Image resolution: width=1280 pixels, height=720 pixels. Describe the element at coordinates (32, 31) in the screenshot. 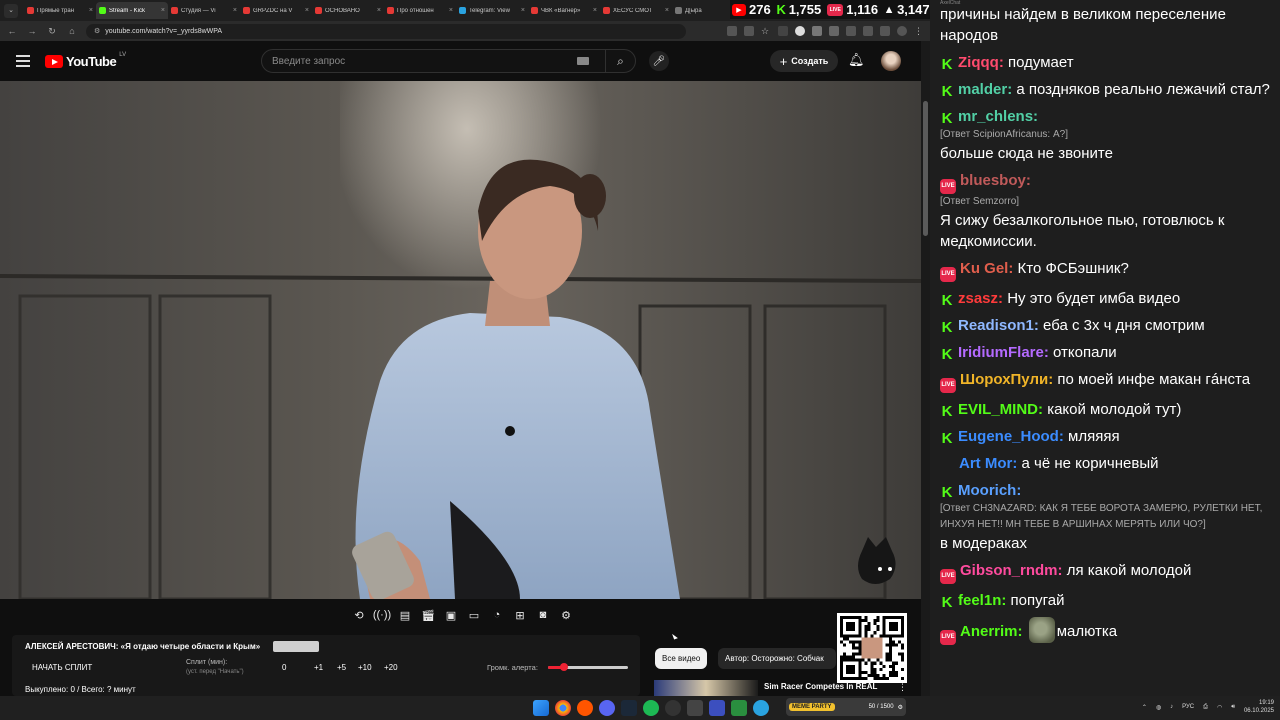

I see `forward-icon: →` at that location.